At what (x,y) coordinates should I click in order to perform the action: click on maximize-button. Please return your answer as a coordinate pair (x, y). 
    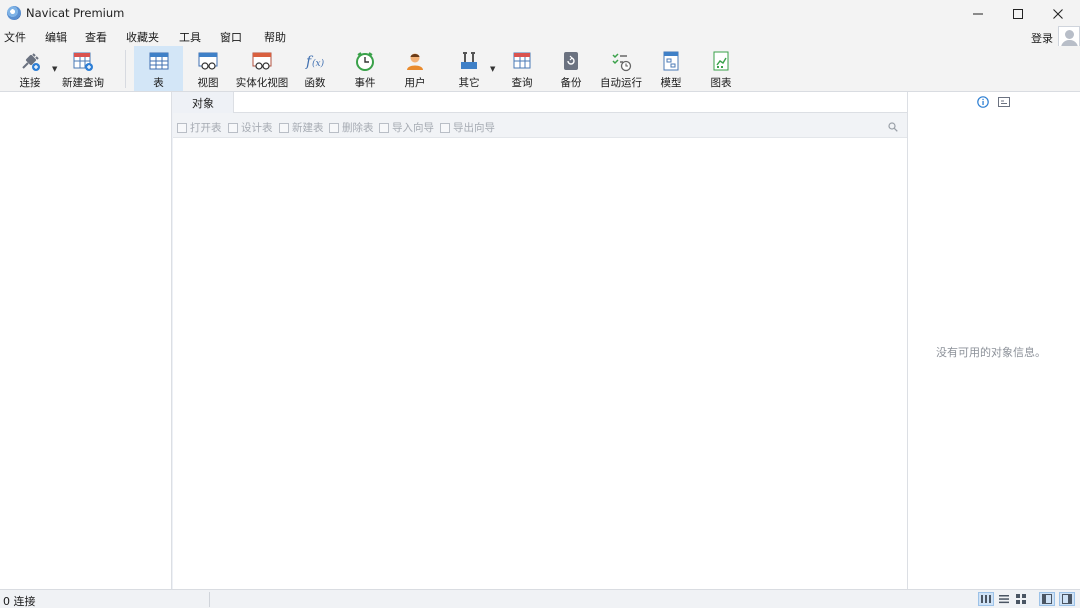
    Looking at the image, I should click on (1018, 13).